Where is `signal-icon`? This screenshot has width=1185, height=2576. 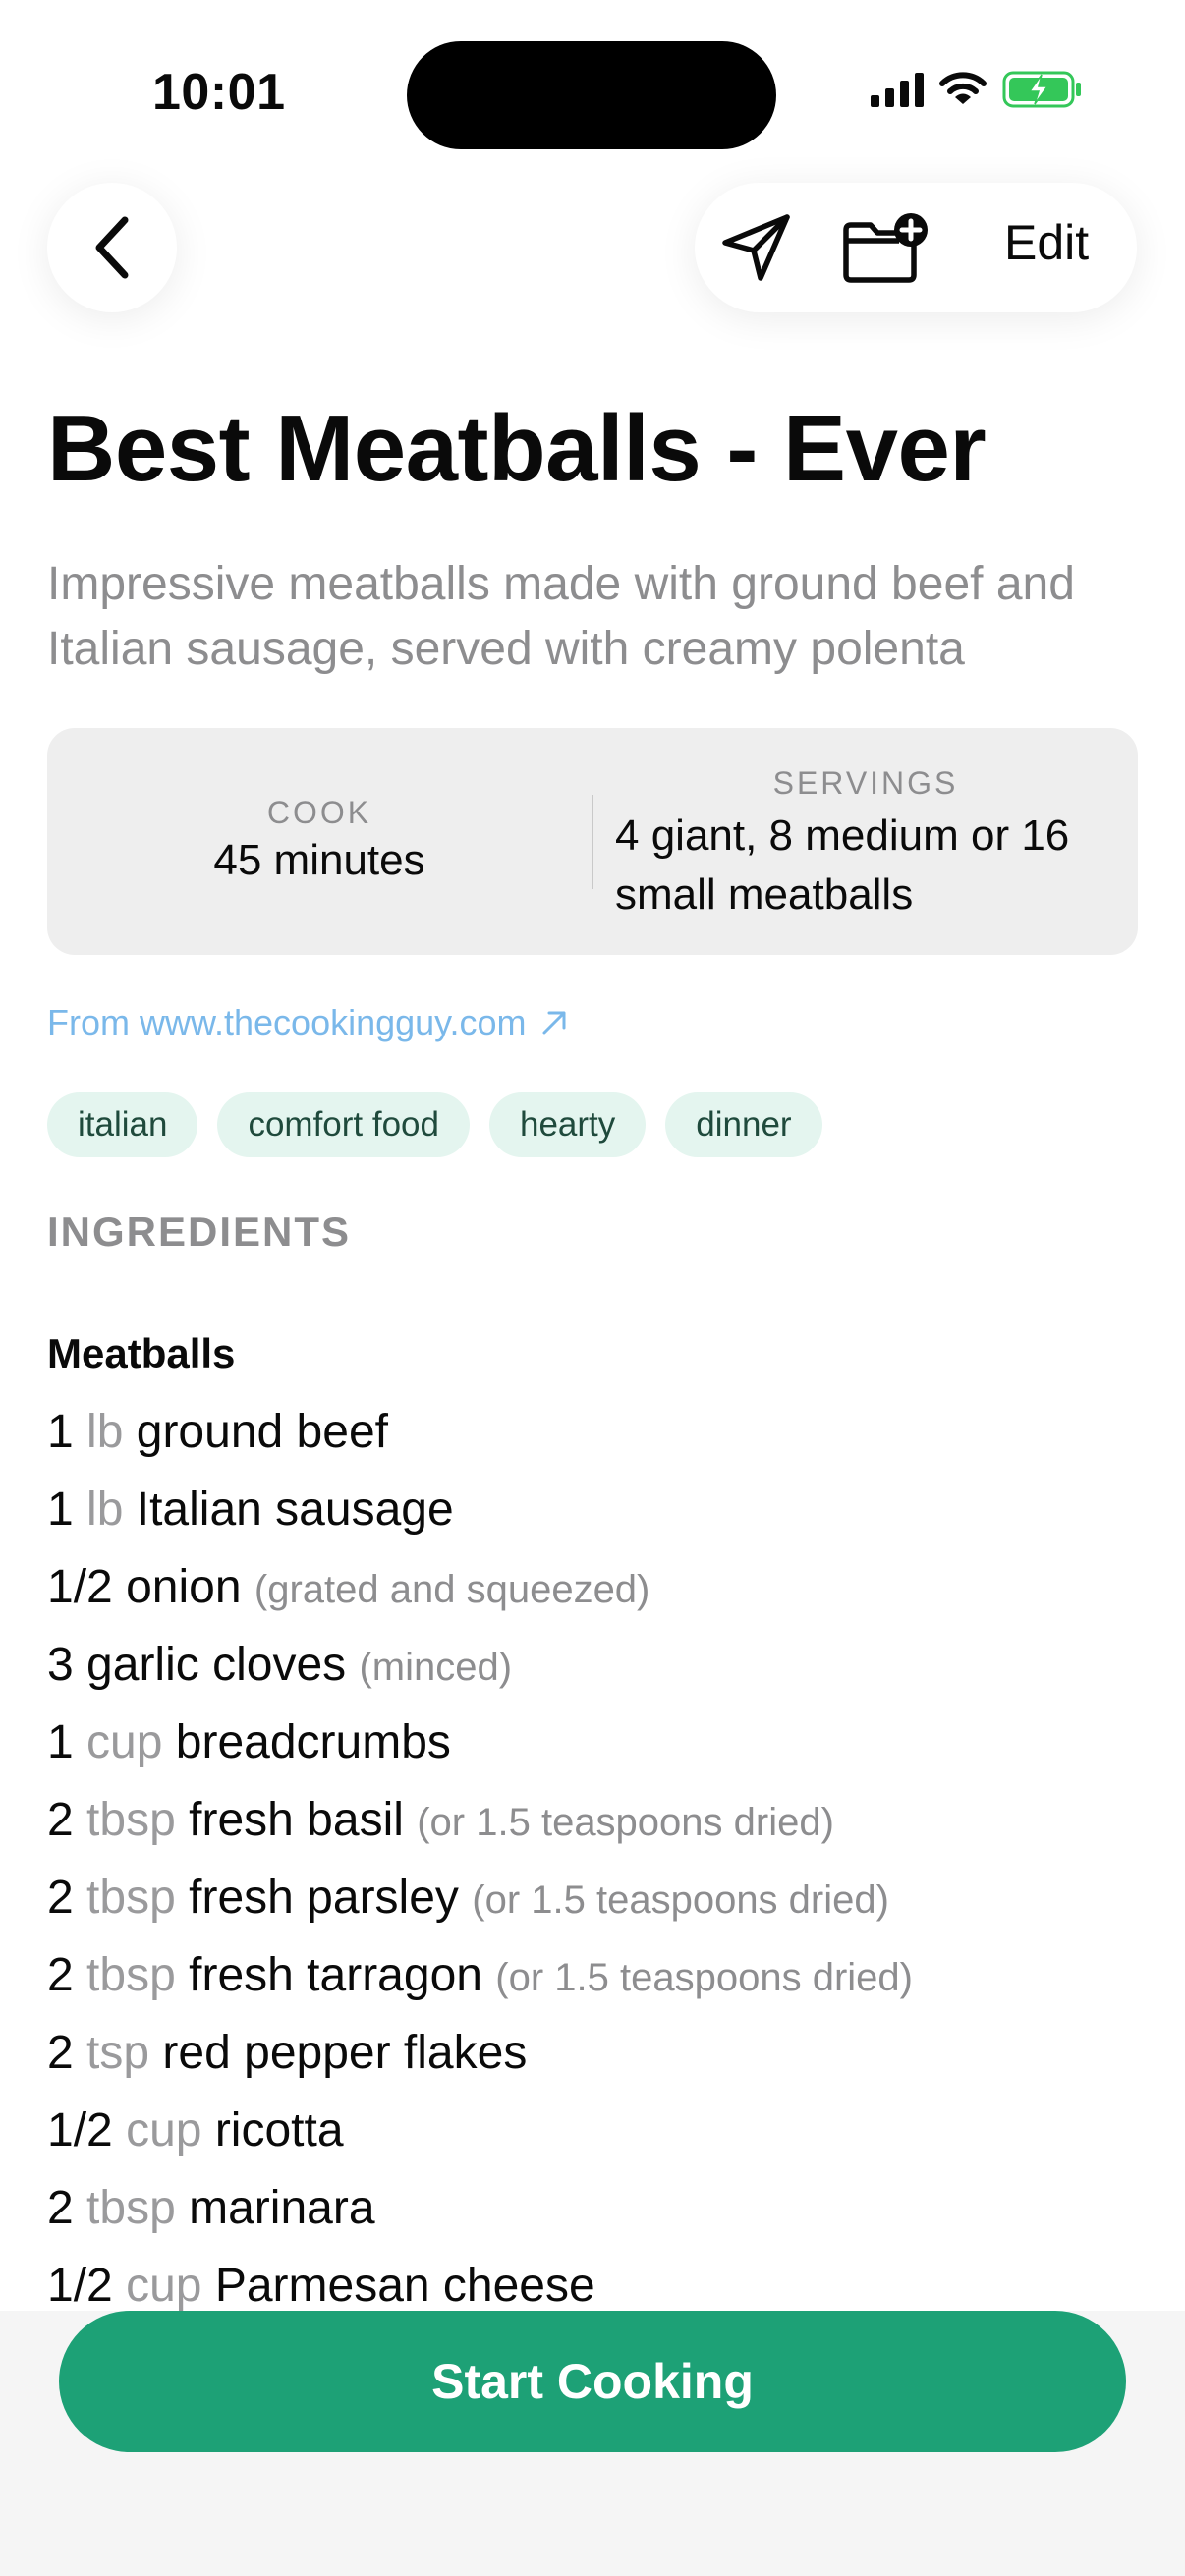 signal-icon is located at coordinates (898, 89).